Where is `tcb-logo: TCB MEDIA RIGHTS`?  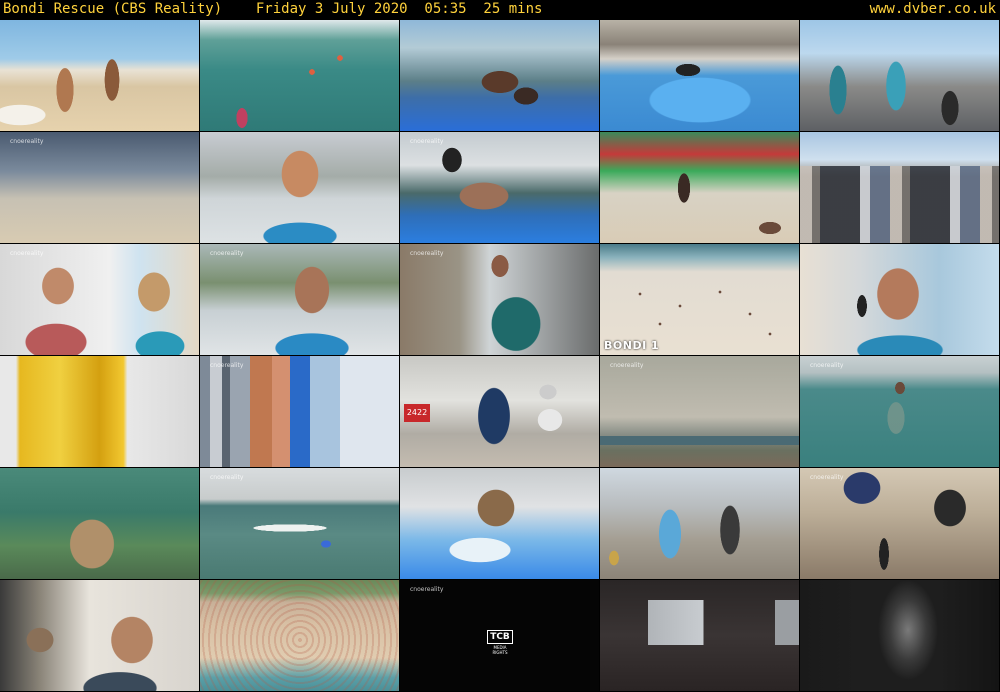
tcb-logo: TCB MEDIA RIGHTS is located at coordinates (500, 639).